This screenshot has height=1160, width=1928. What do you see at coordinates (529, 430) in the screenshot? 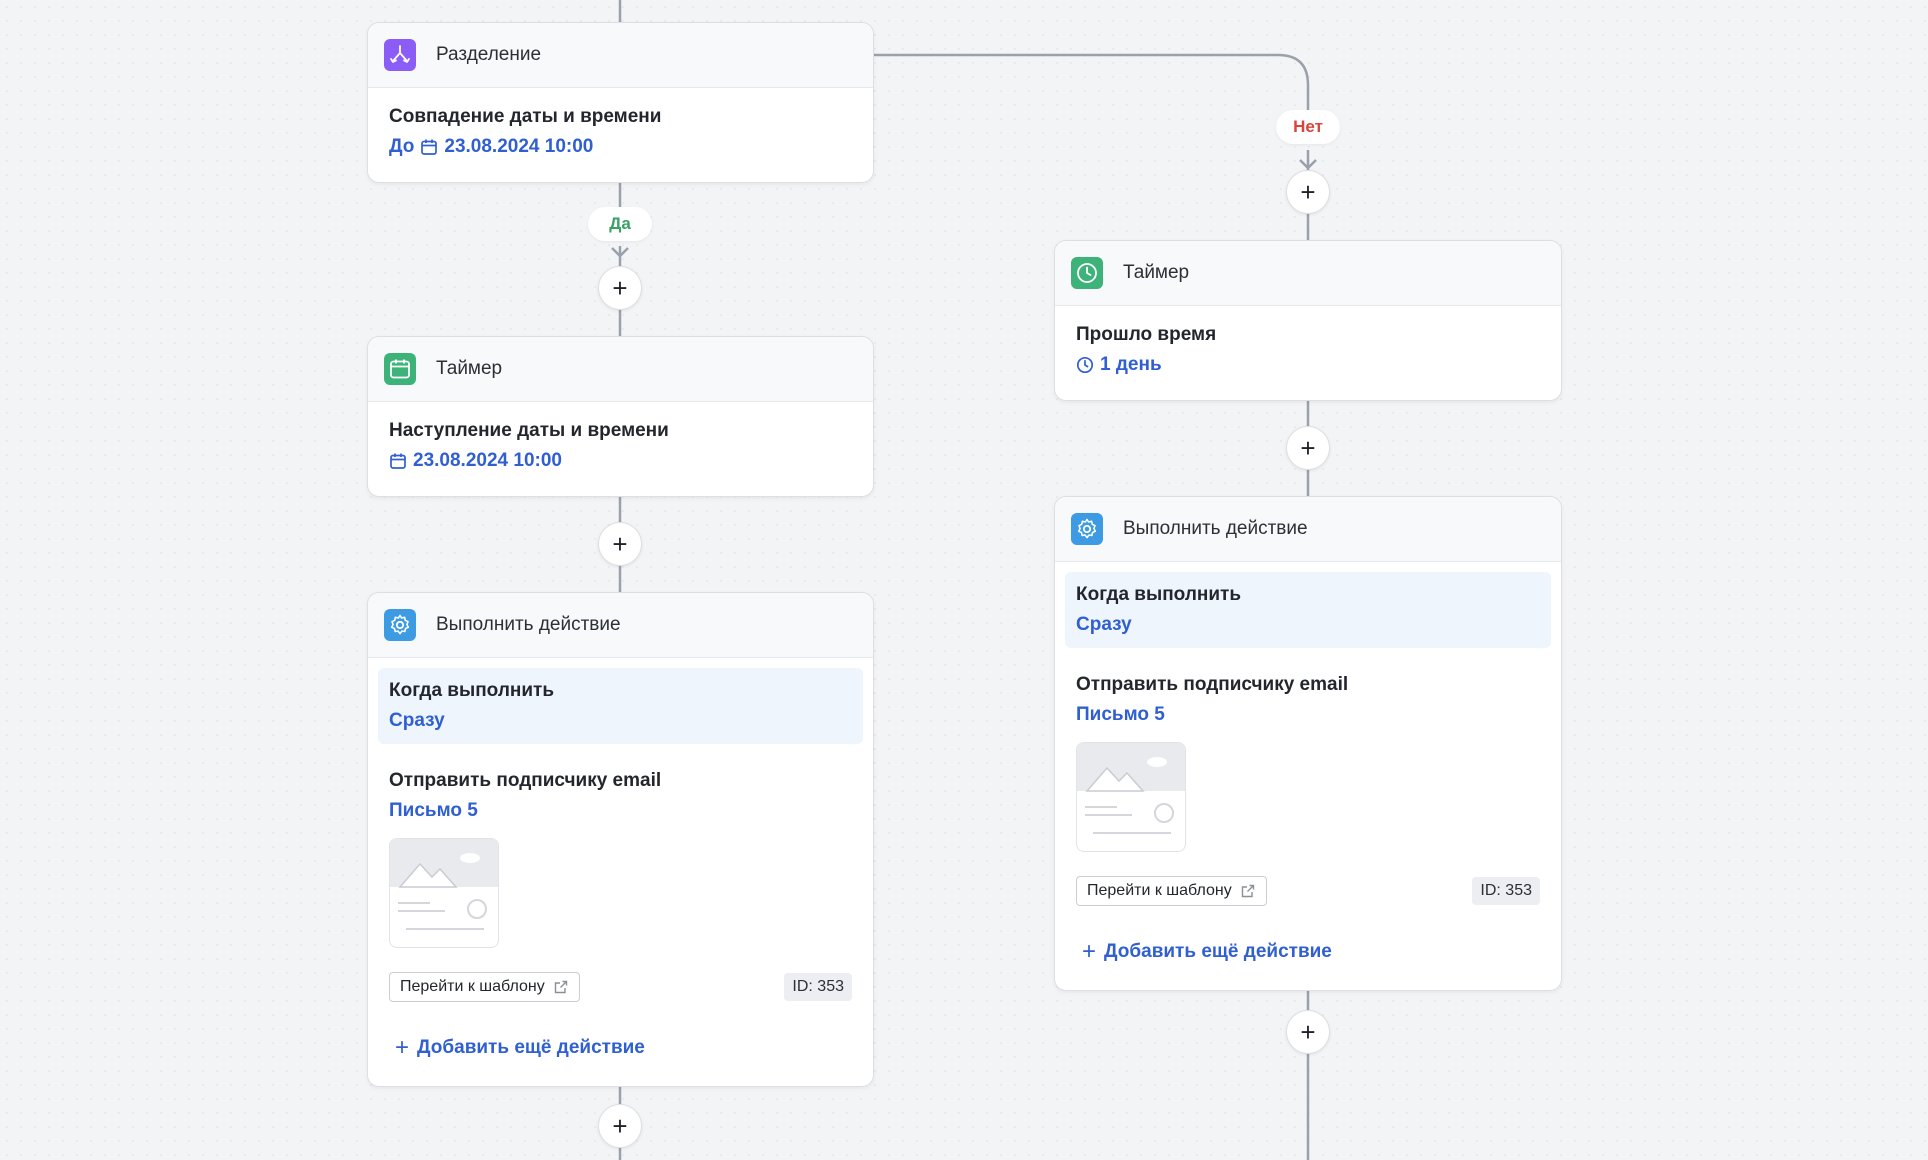
I see `timer-label: Наступление даты и времени` at bounding box center [529, 430].